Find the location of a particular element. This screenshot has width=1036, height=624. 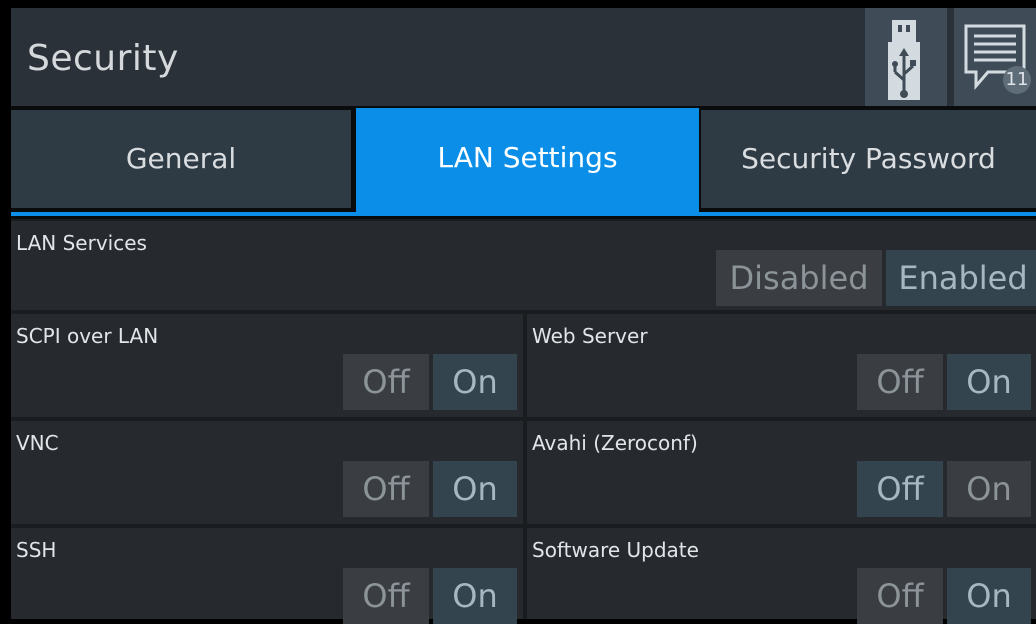

lan-services-panel: LAN Services Disabled Enabled is located at coordinates (523, 265).